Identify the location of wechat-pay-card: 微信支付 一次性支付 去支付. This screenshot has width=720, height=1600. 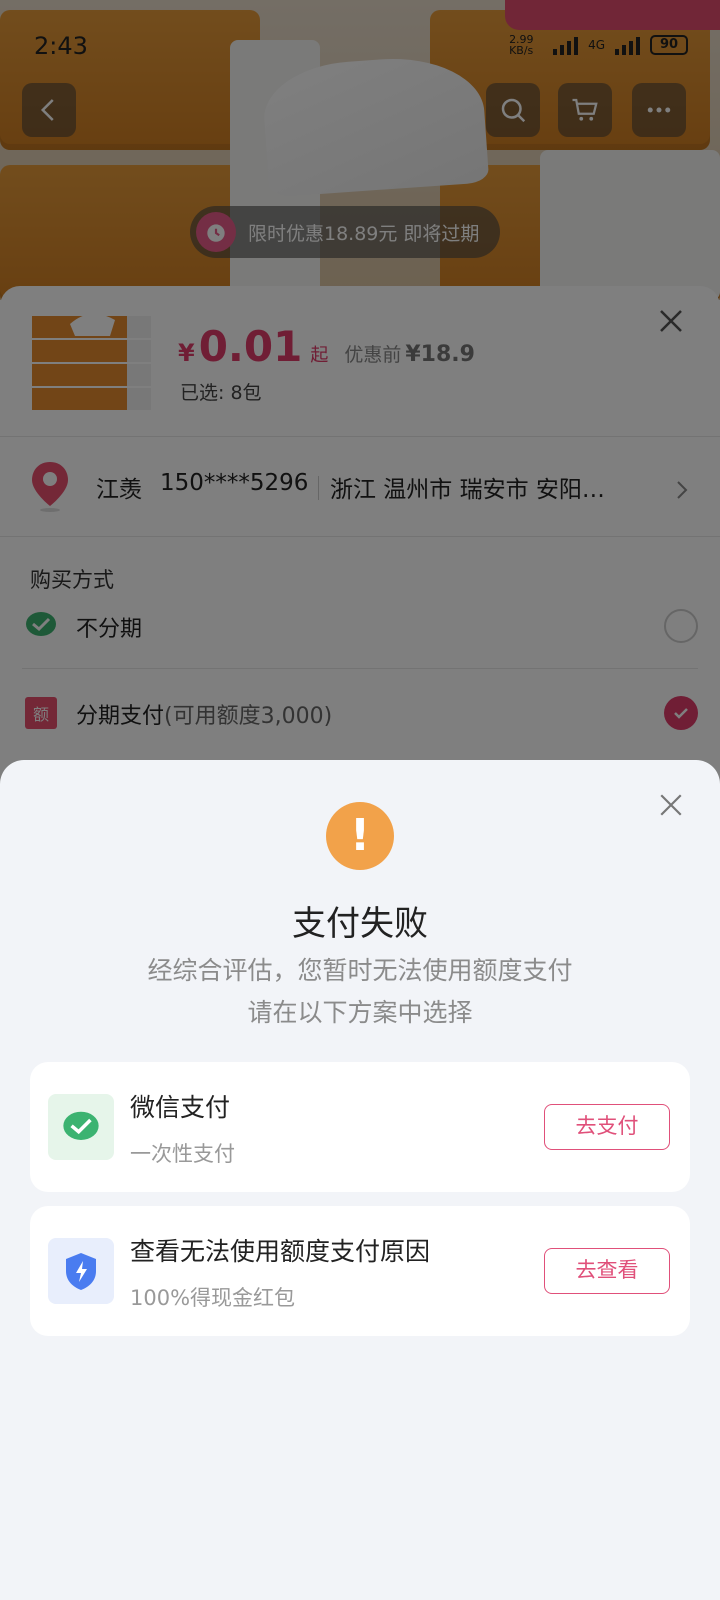
(360, 1127).